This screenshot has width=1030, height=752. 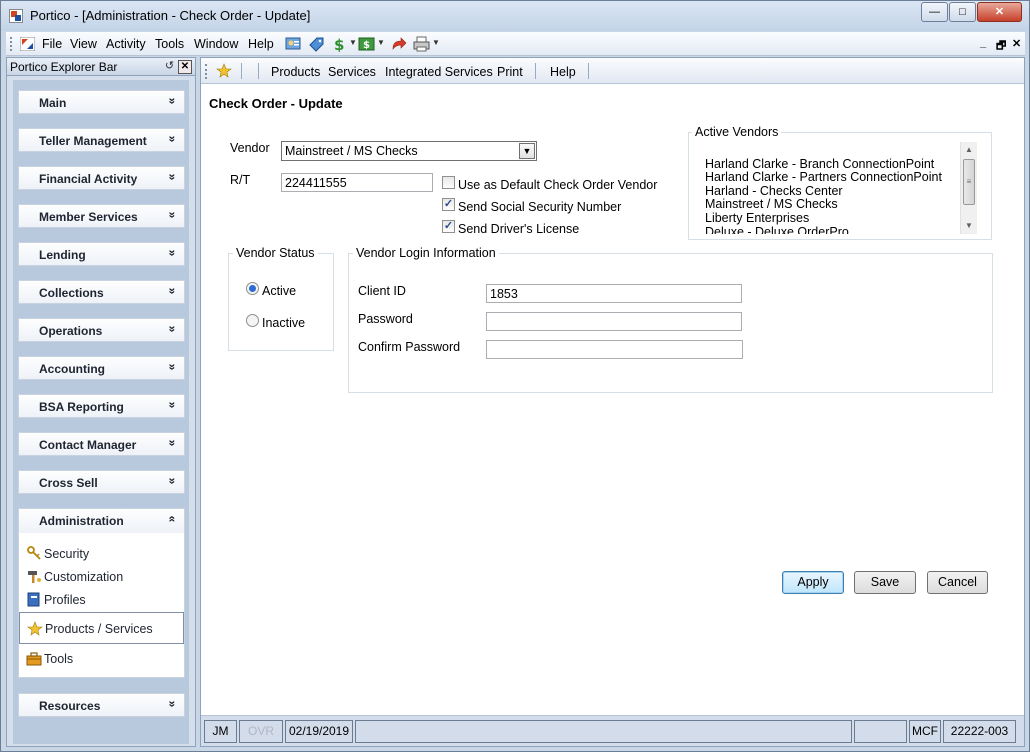 What do you see at coordinates (126, 44) in the screenshot?
I see `menu-activity: Activity` at bounding box center [126, 44].